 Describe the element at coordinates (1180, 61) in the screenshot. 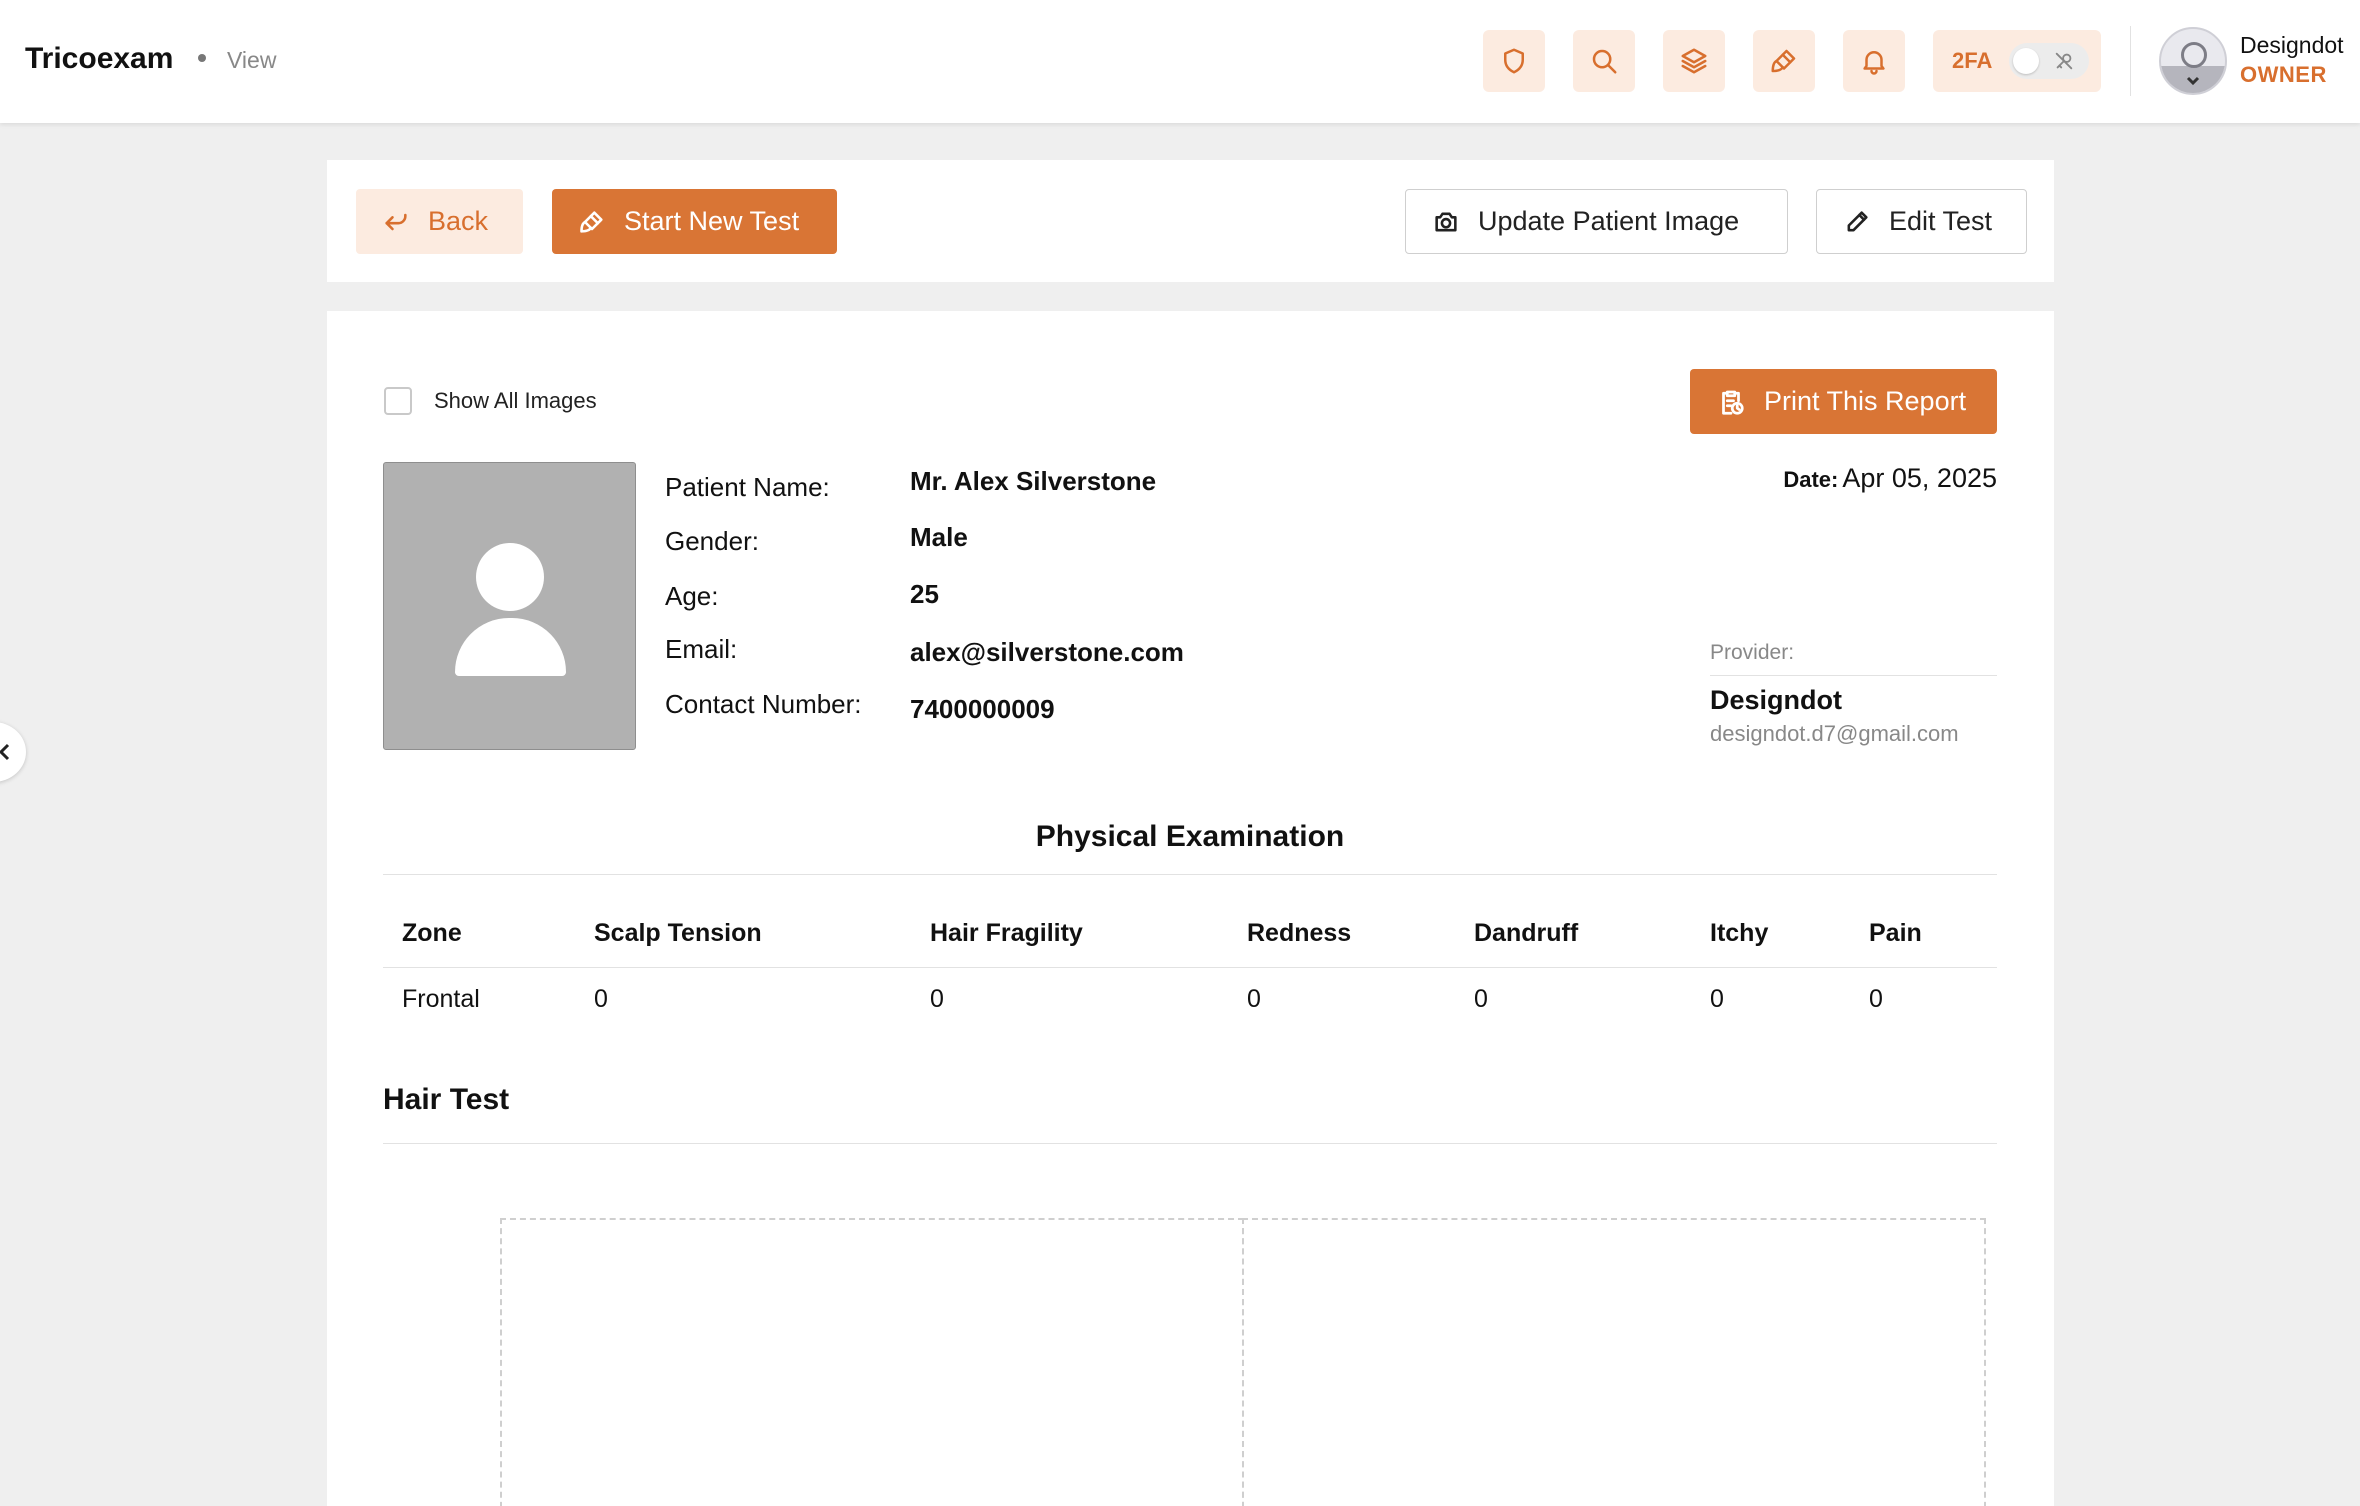

I see `top-header: Tricoexam View 2FA Designdot OWNER` at that location.